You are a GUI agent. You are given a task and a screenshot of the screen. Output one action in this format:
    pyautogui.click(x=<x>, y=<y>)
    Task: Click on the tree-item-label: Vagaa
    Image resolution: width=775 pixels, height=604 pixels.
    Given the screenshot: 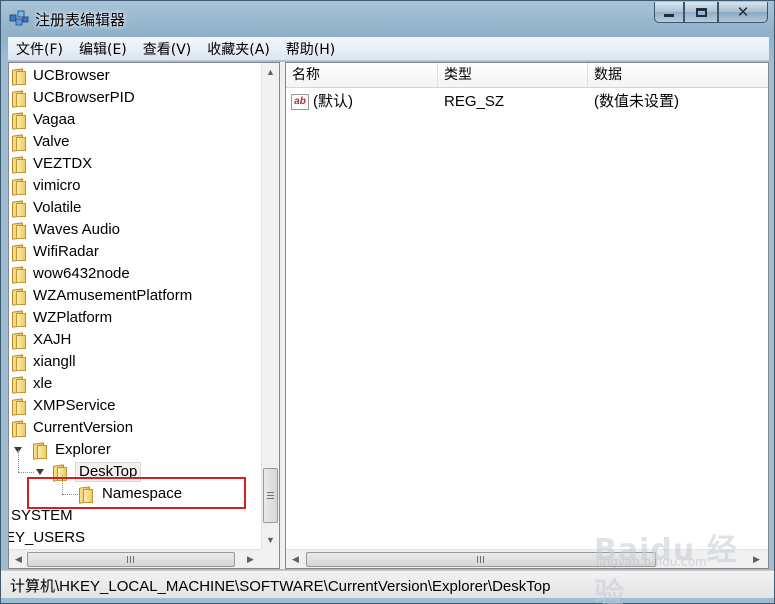 What is the action you would take?
    pyautogui.click(x=54, y=119)
    